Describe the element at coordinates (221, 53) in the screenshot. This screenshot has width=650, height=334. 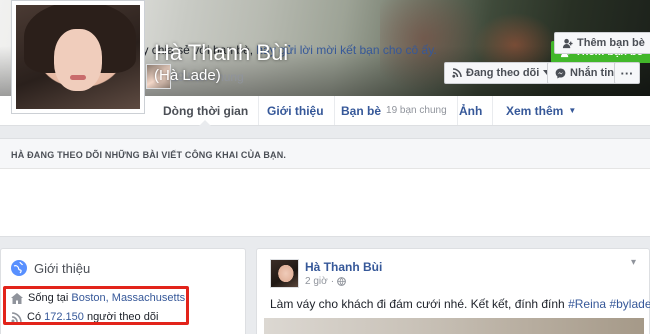
I see `profile-name: Hà Thanh Bùi` at that location.